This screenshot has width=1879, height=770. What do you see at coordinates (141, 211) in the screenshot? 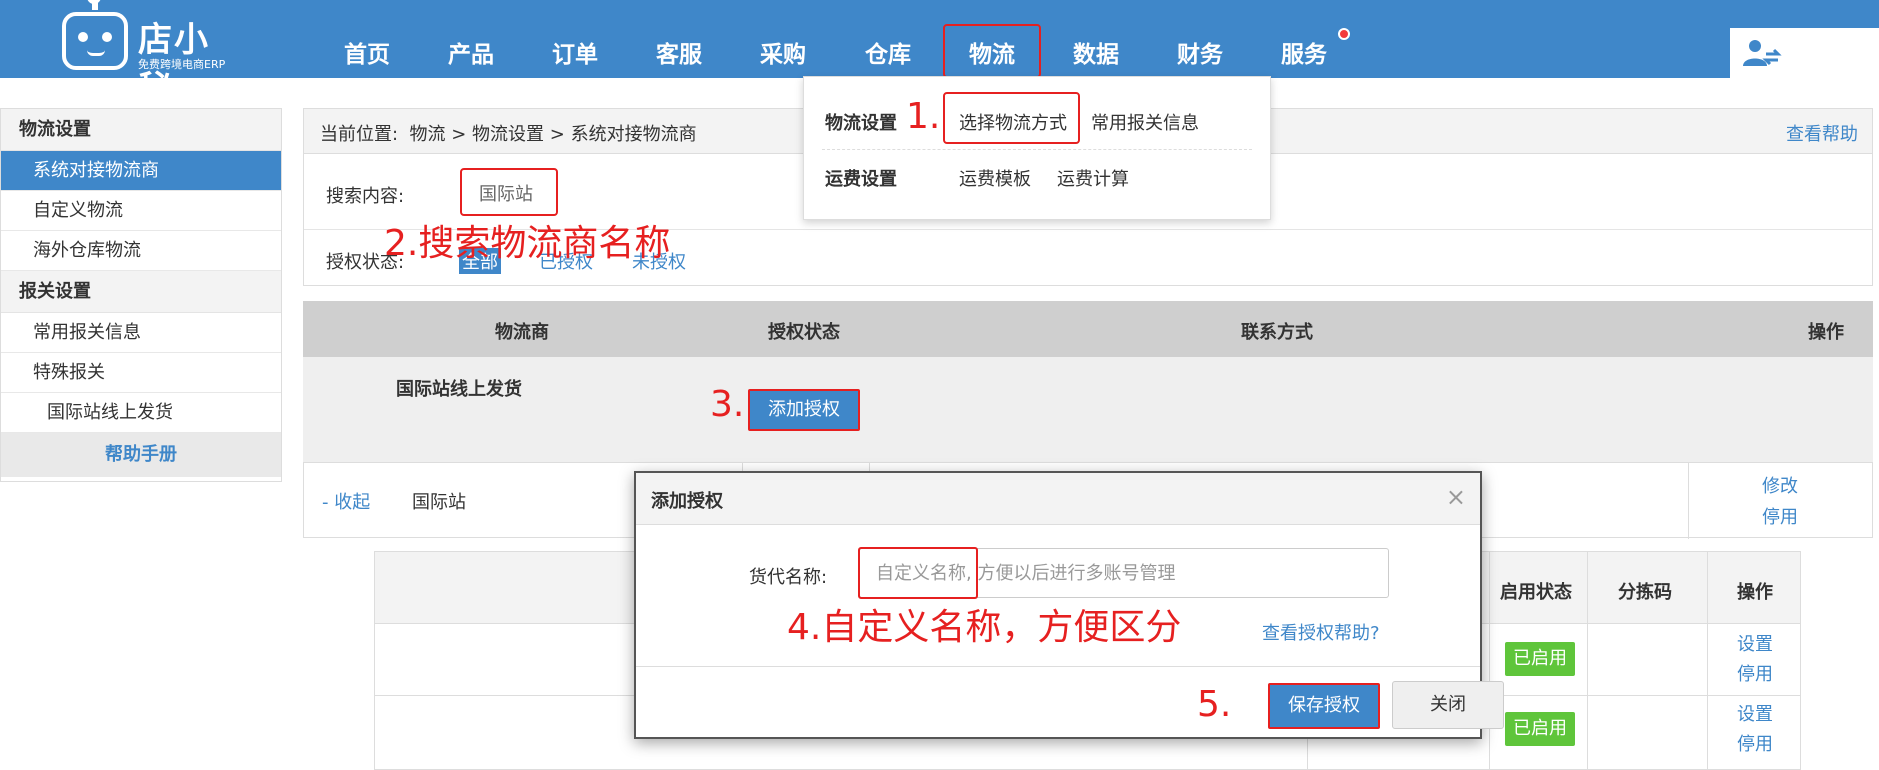
I see `sidebar-item-custom-logistics: 自定义物流` at bounding box center [141, 211].